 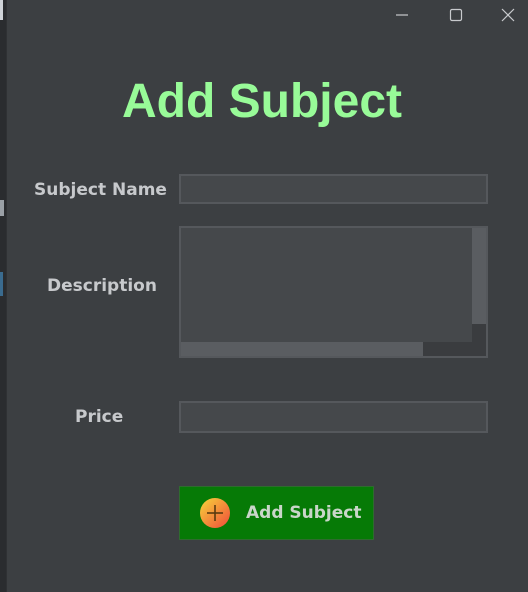 What do you see at coordinates (100, 190) in the screenshot?
I see `subject-name-label: Subject Name` at bounding box center [100, 190].